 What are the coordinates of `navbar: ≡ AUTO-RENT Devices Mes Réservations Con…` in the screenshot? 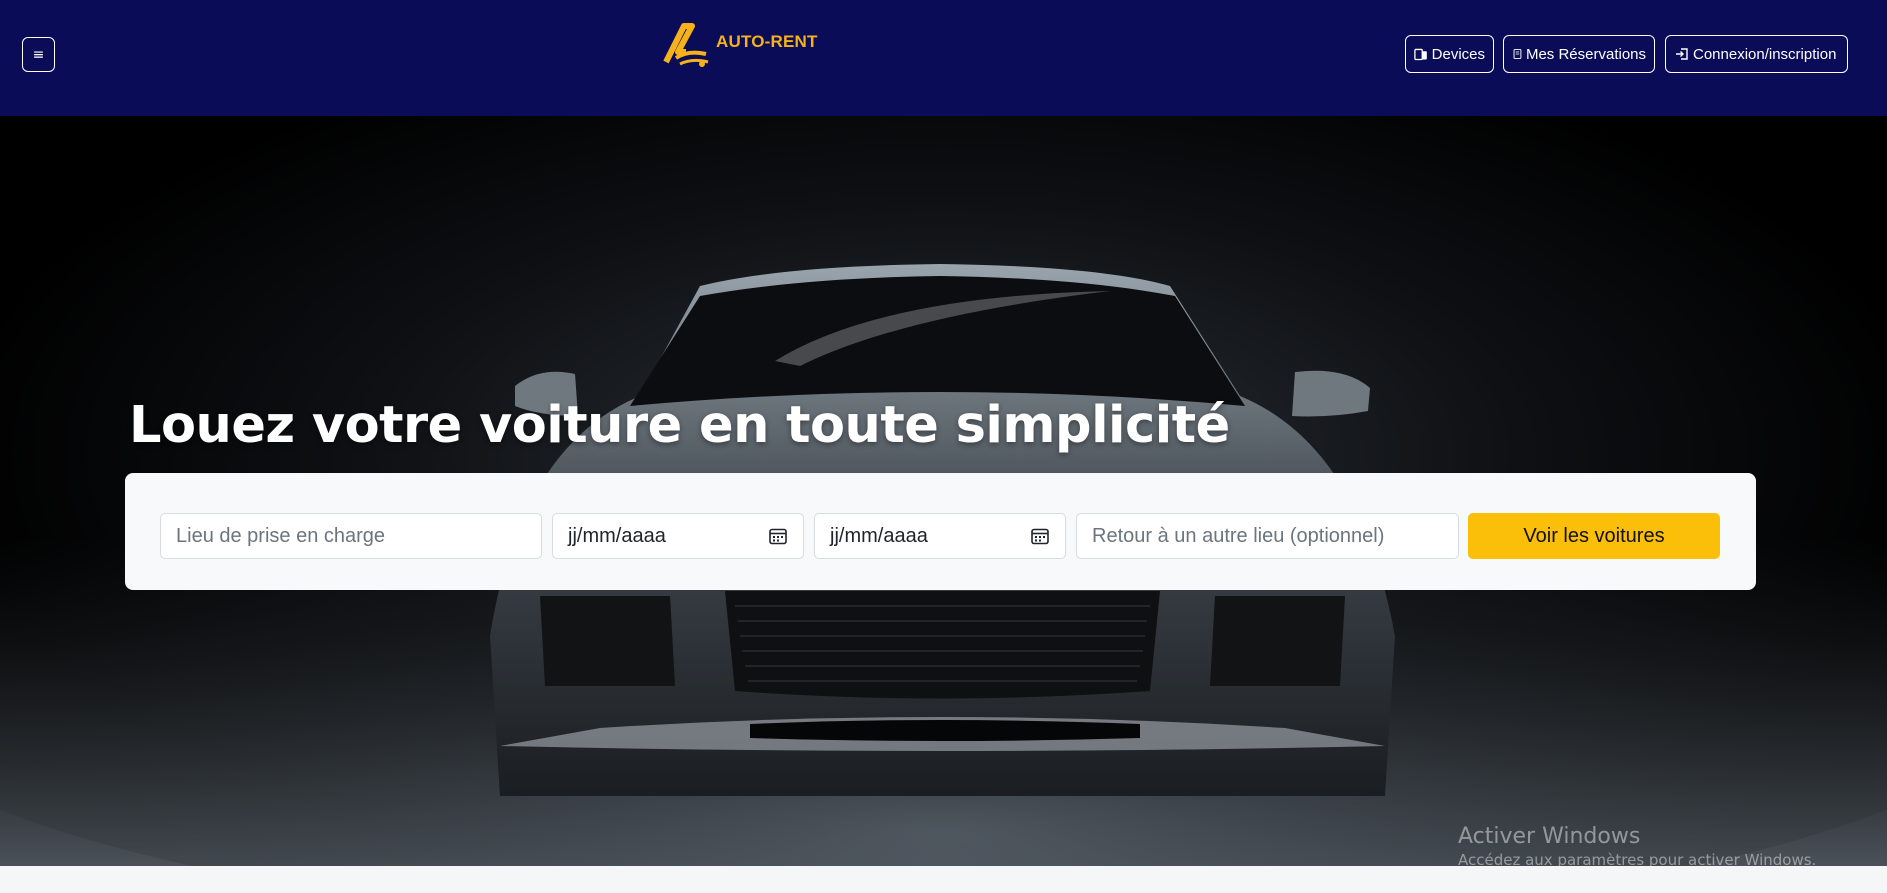 It's located at (943, 58).